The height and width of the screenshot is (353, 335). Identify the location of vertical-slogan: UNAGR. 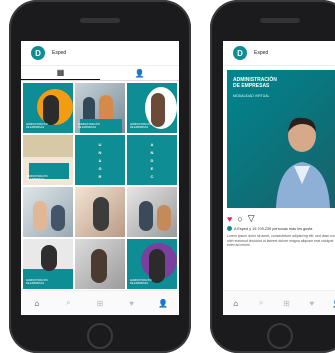
(100, 160).